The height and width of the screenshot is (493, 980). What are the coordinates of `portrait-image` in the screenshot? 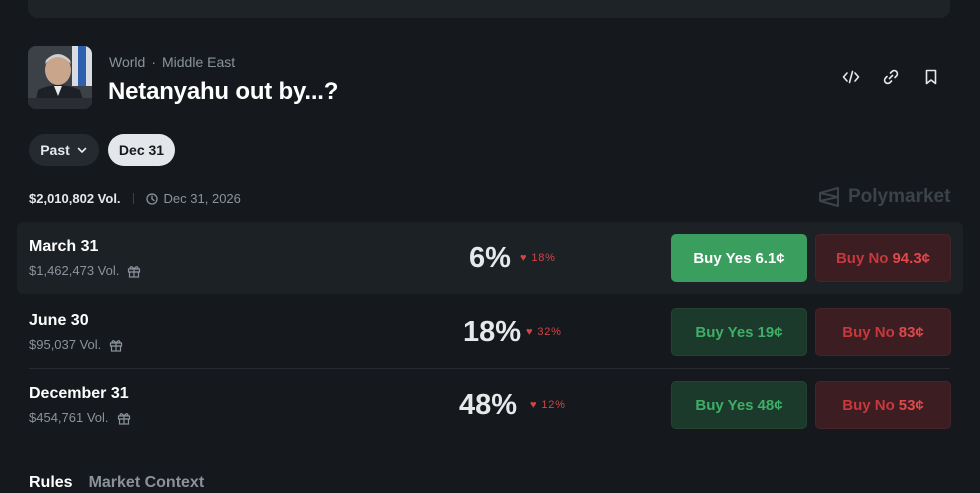 It's located at (60, 77).